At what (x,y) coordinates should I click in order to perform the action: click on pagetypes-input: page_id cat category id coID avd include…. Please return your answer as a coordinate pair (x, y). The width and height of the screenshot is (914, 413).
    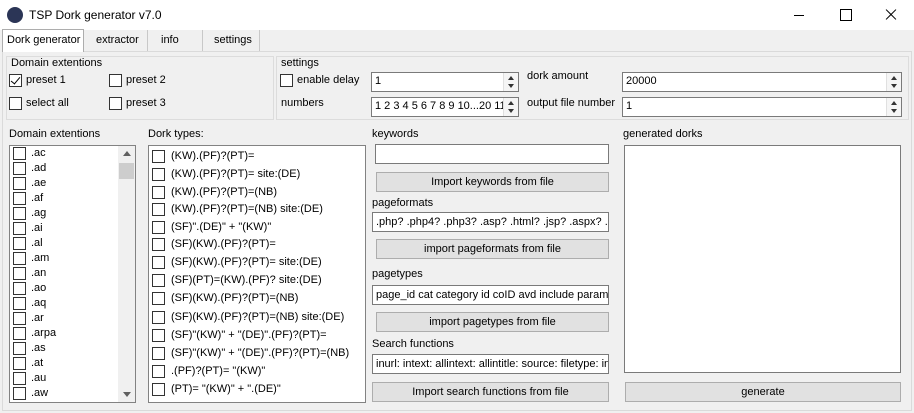
    Looking at the image, I should click on (490, 295).